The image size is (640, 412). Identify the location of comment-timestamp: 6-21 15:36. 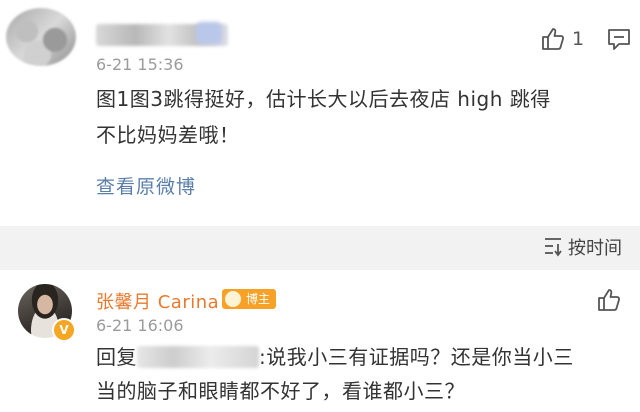
(140, 64).